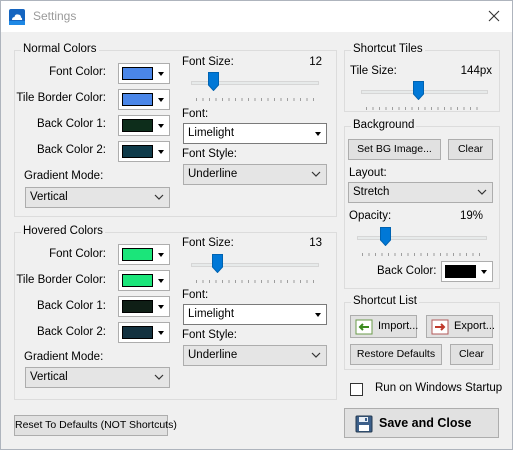 This screenshot has width=513, height=450. Describe the element at coordinates (470, 149) in the screenshot. I see `clear-bg-button: Clear` at that location.